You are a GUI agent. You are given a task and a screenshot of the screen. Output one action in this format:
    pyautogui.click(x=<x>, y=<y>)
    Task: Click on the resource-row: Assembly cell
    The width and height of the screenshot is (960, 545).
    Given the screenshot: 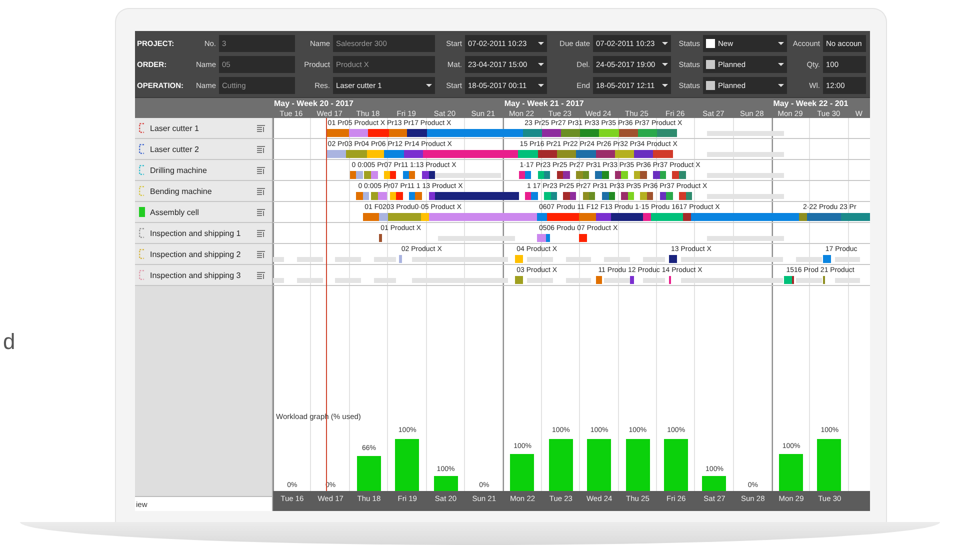 What is the action you would take?
    pyautogui.click(x=203, y=212)
    